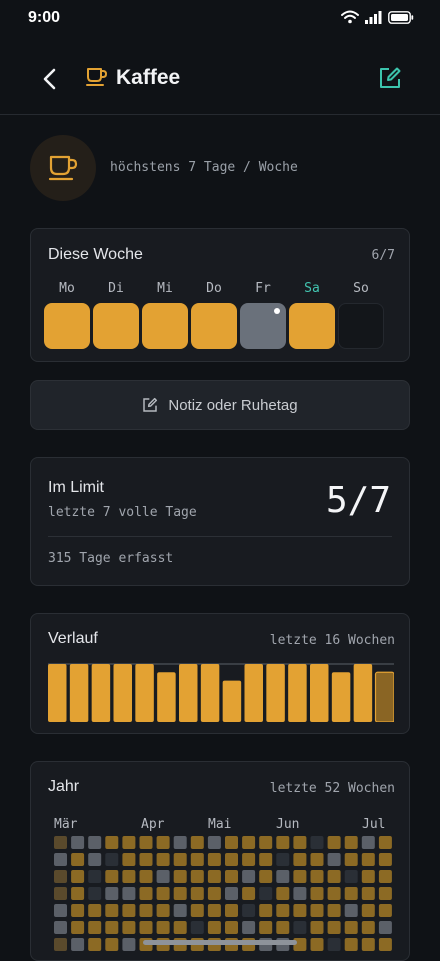 This screenshot has height=961, width=440. Describe the element at coordinates (220, 405) in the screenshot. I see `note-or-rest-day-button: Notiz oder Ruhetag` at that location.